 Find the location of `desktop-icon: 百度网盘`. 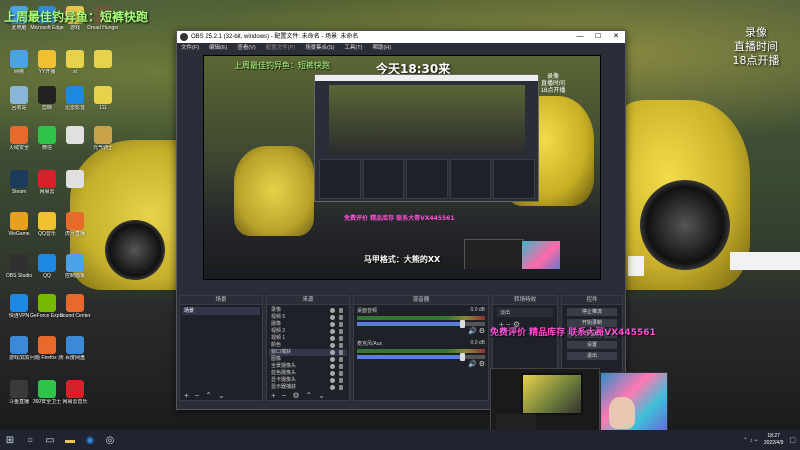

desktop-icon: 百度网盘 is located at coordinates (75, 348).